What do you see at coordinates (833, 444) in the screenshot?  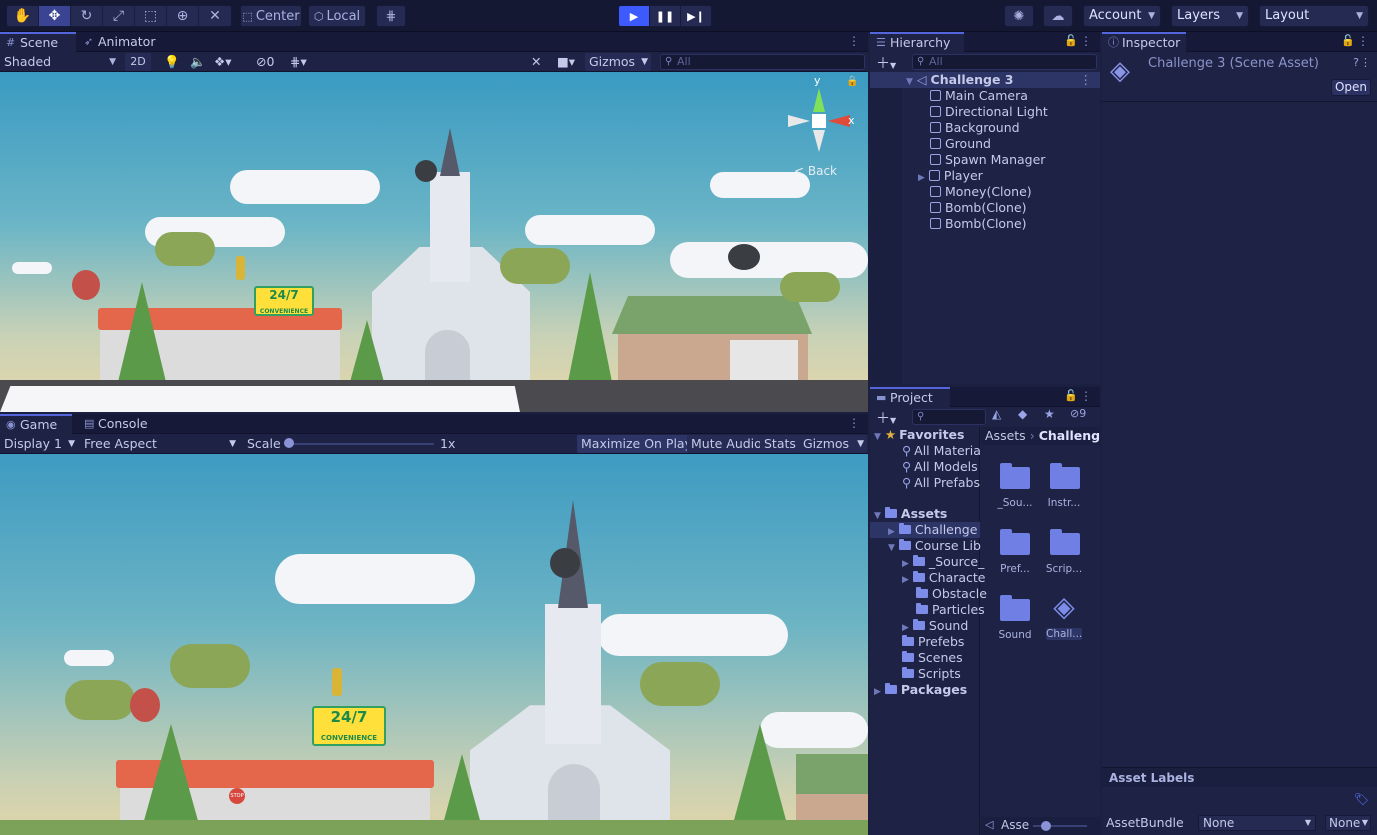 I see `gizmos-toggle: Gizmos ▼` at bounding box center [833, 444].